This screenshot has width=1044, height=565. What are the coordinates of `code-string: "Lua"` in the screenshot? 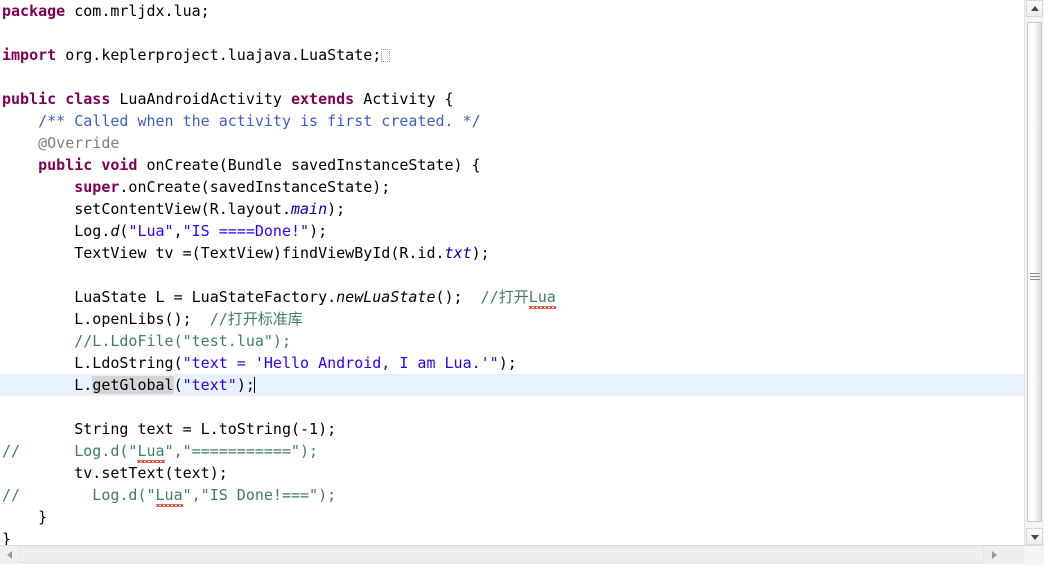 It's located at (151, 231).